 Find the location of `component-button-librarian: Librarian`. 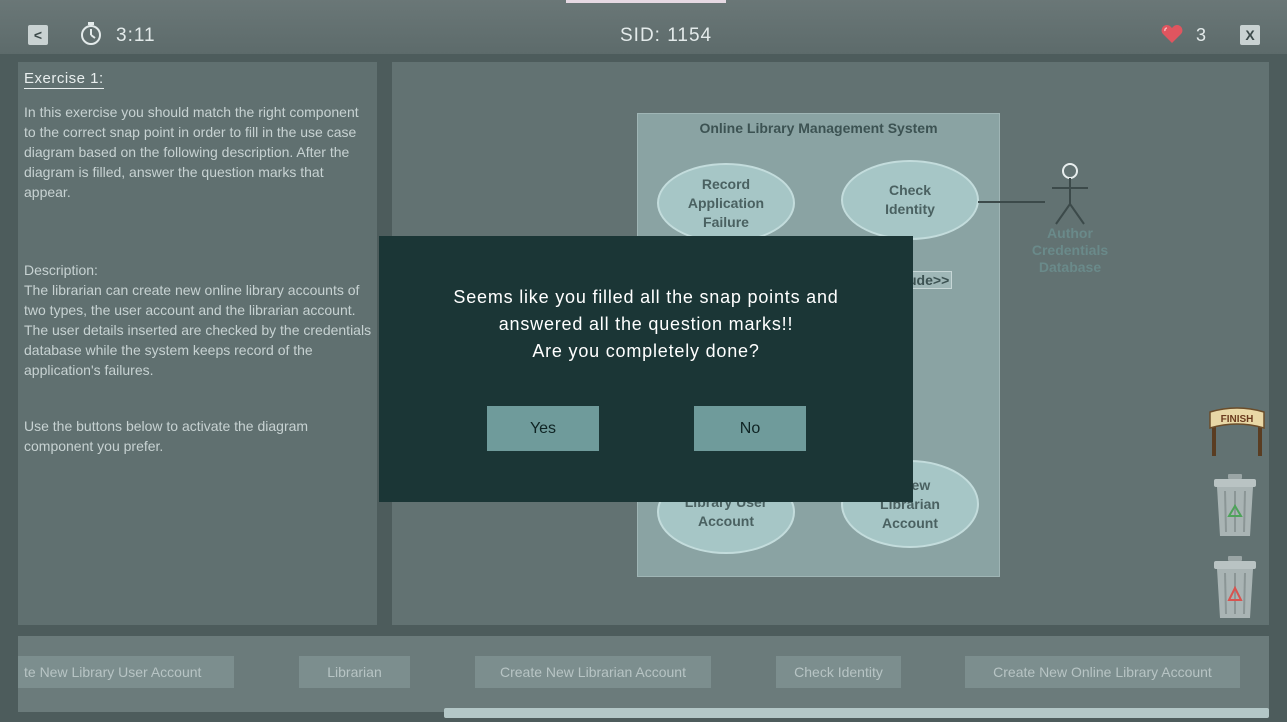

component-button-librarian: Librarian is located at coordinates (354, 672).